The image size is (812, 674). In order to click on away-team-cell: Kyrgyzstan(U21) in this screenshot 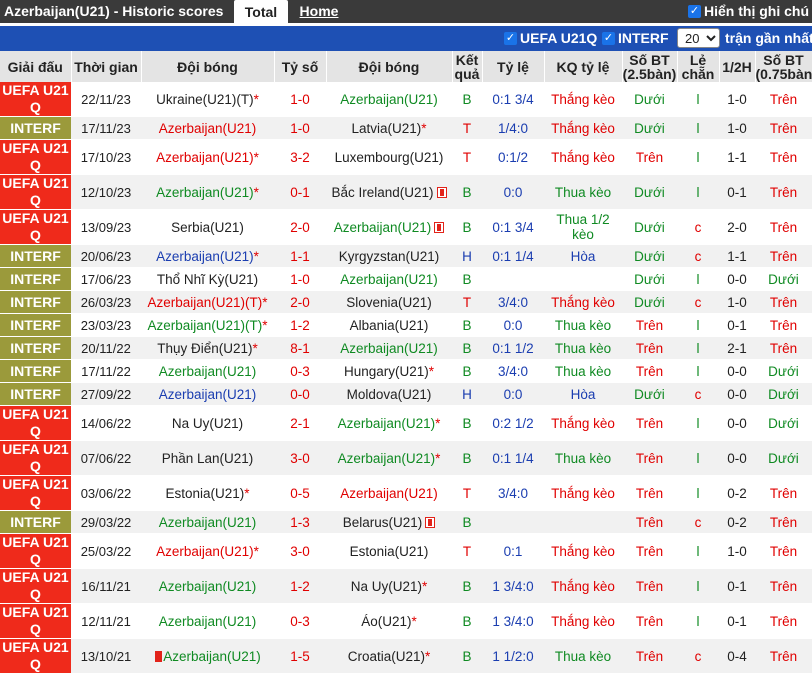, I will do `click(389, 256)`.